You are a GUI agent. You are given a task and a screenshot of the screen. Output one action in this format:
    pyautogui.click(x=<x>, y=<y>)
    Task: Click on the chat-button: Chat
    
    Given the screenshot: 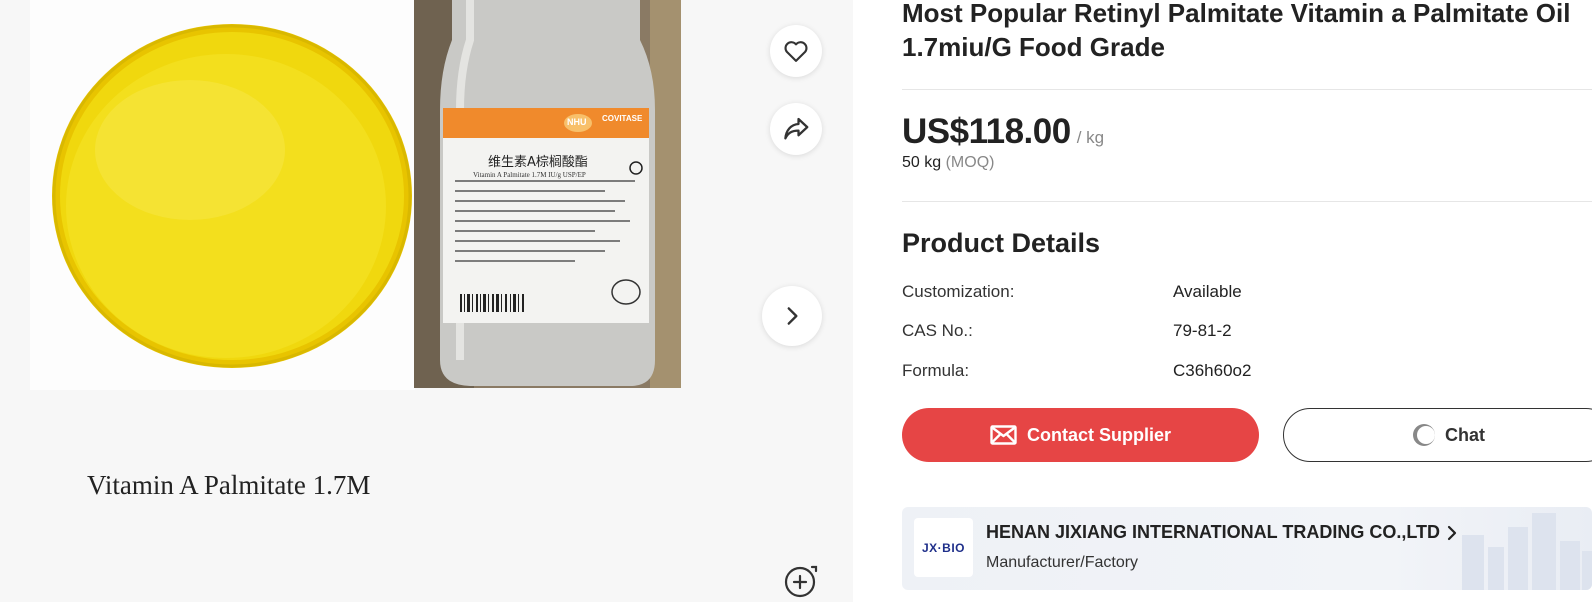 What is the action you would take?
    pyautogui.click(x=1437, y=435)
    